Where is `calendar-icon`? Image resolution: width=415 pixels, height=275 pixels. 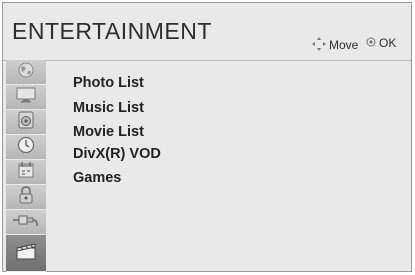
calendar-icon is located at coordinates (26, 172).